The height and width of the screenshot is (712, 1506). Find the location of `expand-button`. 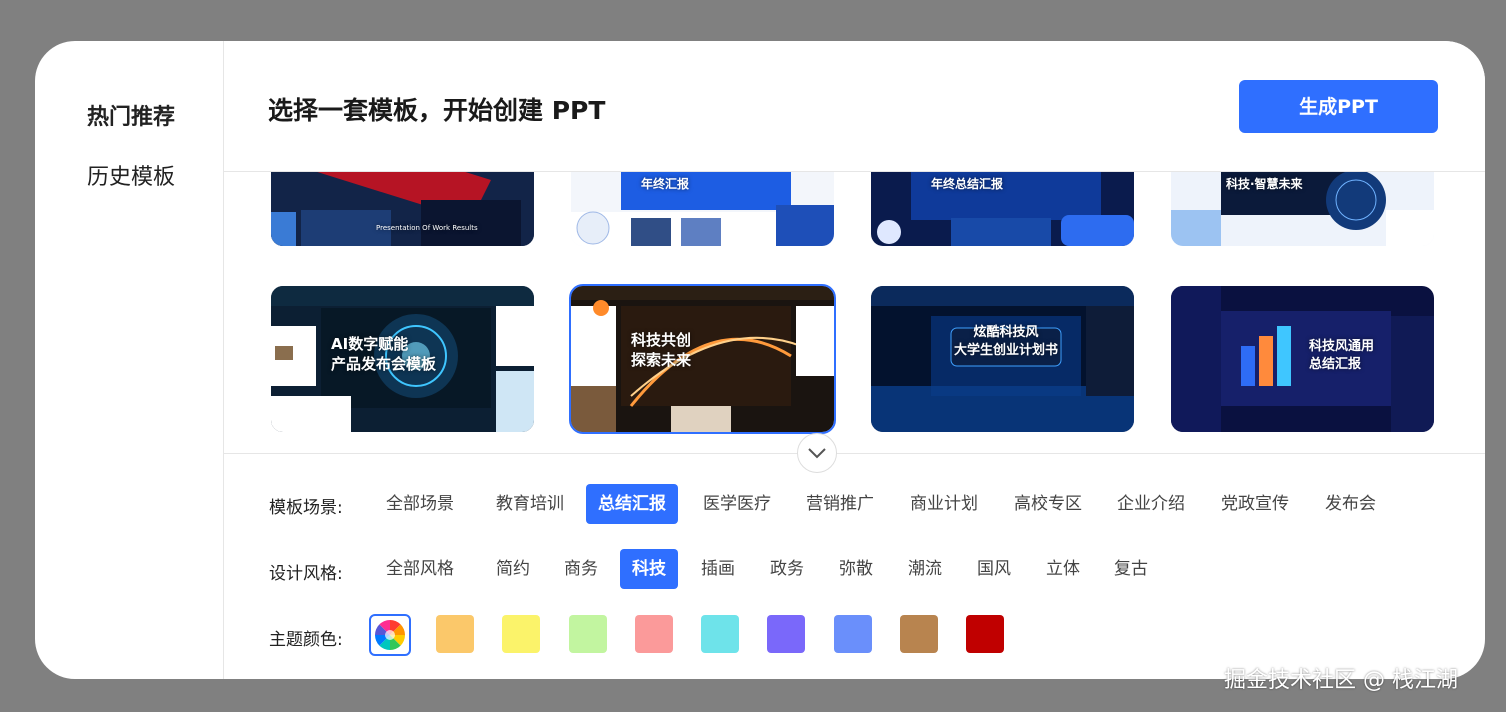

expand-button is located at coordinates (817, 453).